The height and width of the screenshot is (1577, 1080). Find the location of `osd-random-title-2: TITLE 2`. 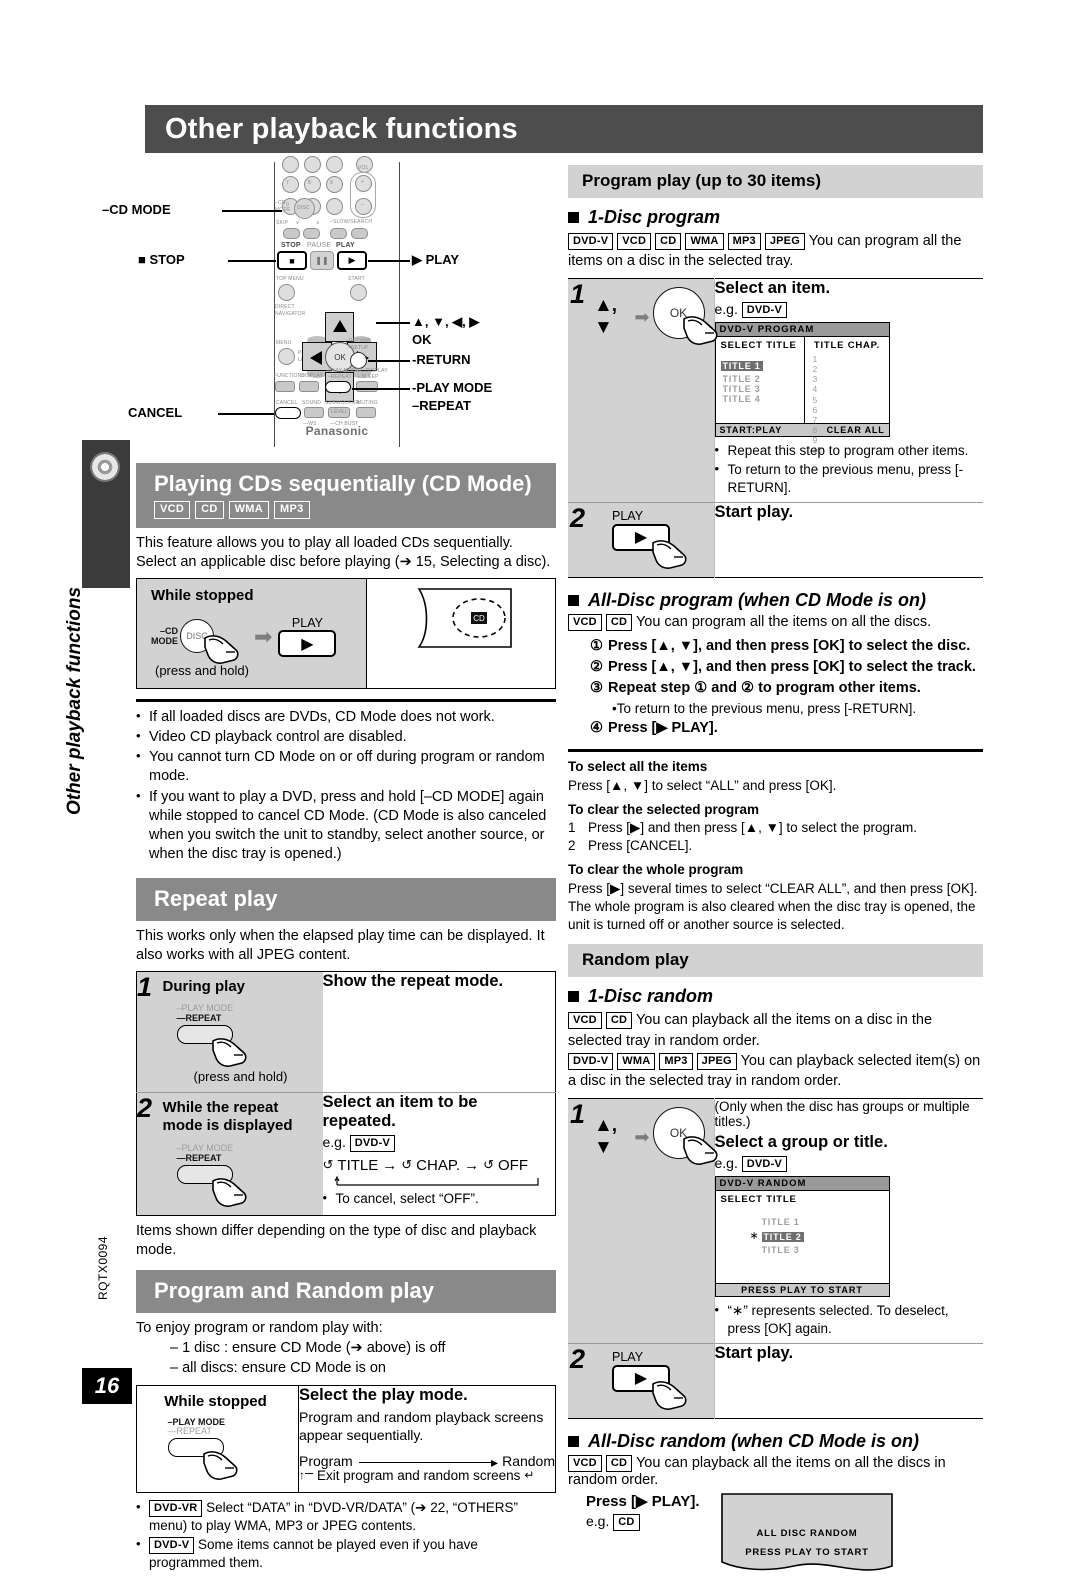

osd-random-title-2: TITLE 2 is located at coordinates (782, 1237).